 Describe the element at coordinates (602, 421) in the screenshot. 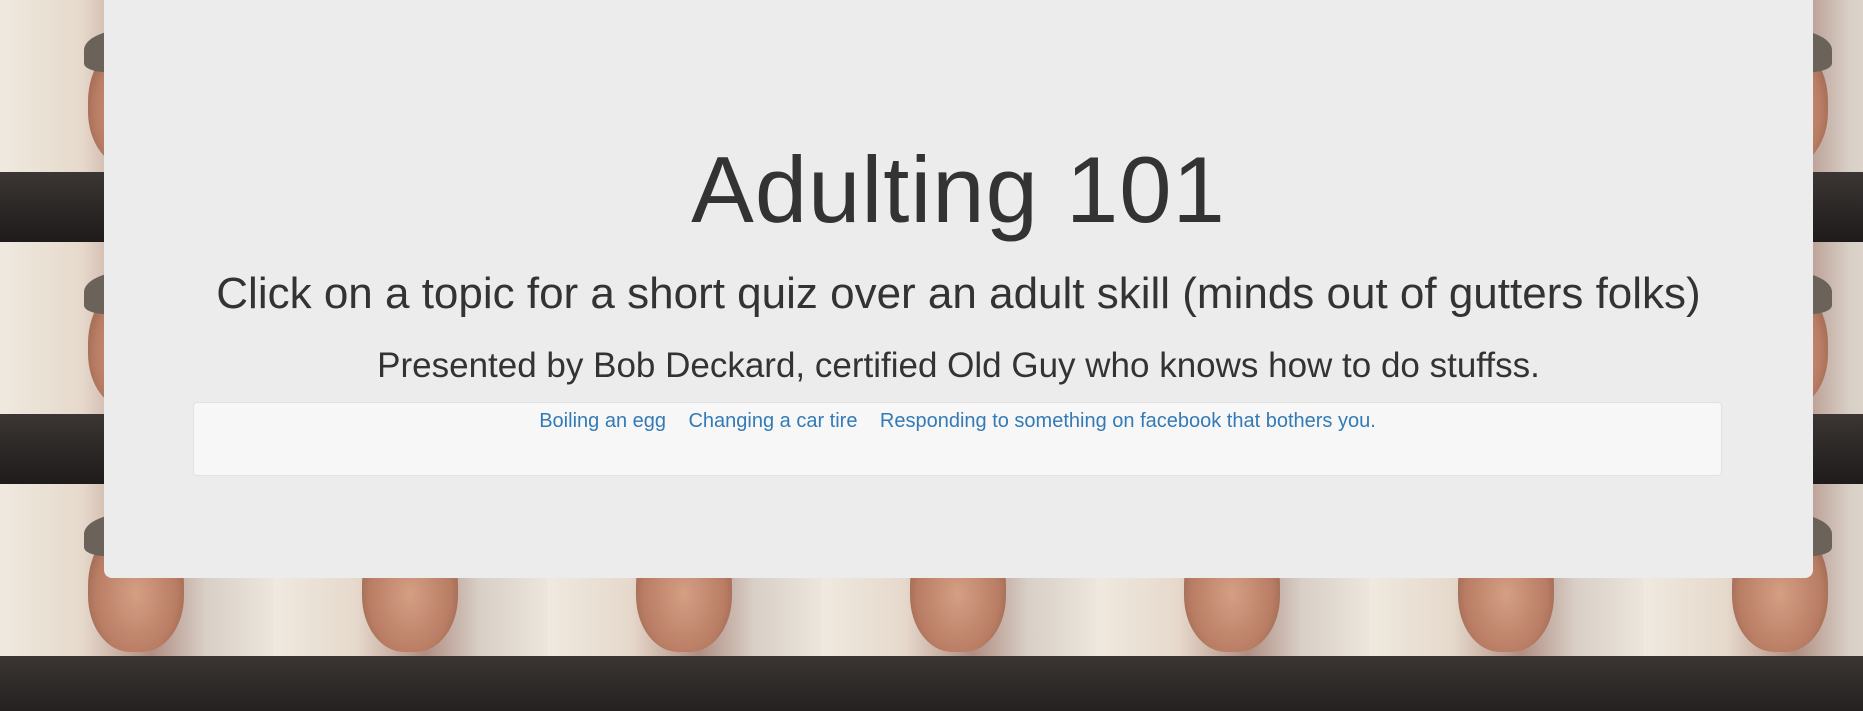

I see `topic-link-boiling-egg: Boiling an egg` at that location.